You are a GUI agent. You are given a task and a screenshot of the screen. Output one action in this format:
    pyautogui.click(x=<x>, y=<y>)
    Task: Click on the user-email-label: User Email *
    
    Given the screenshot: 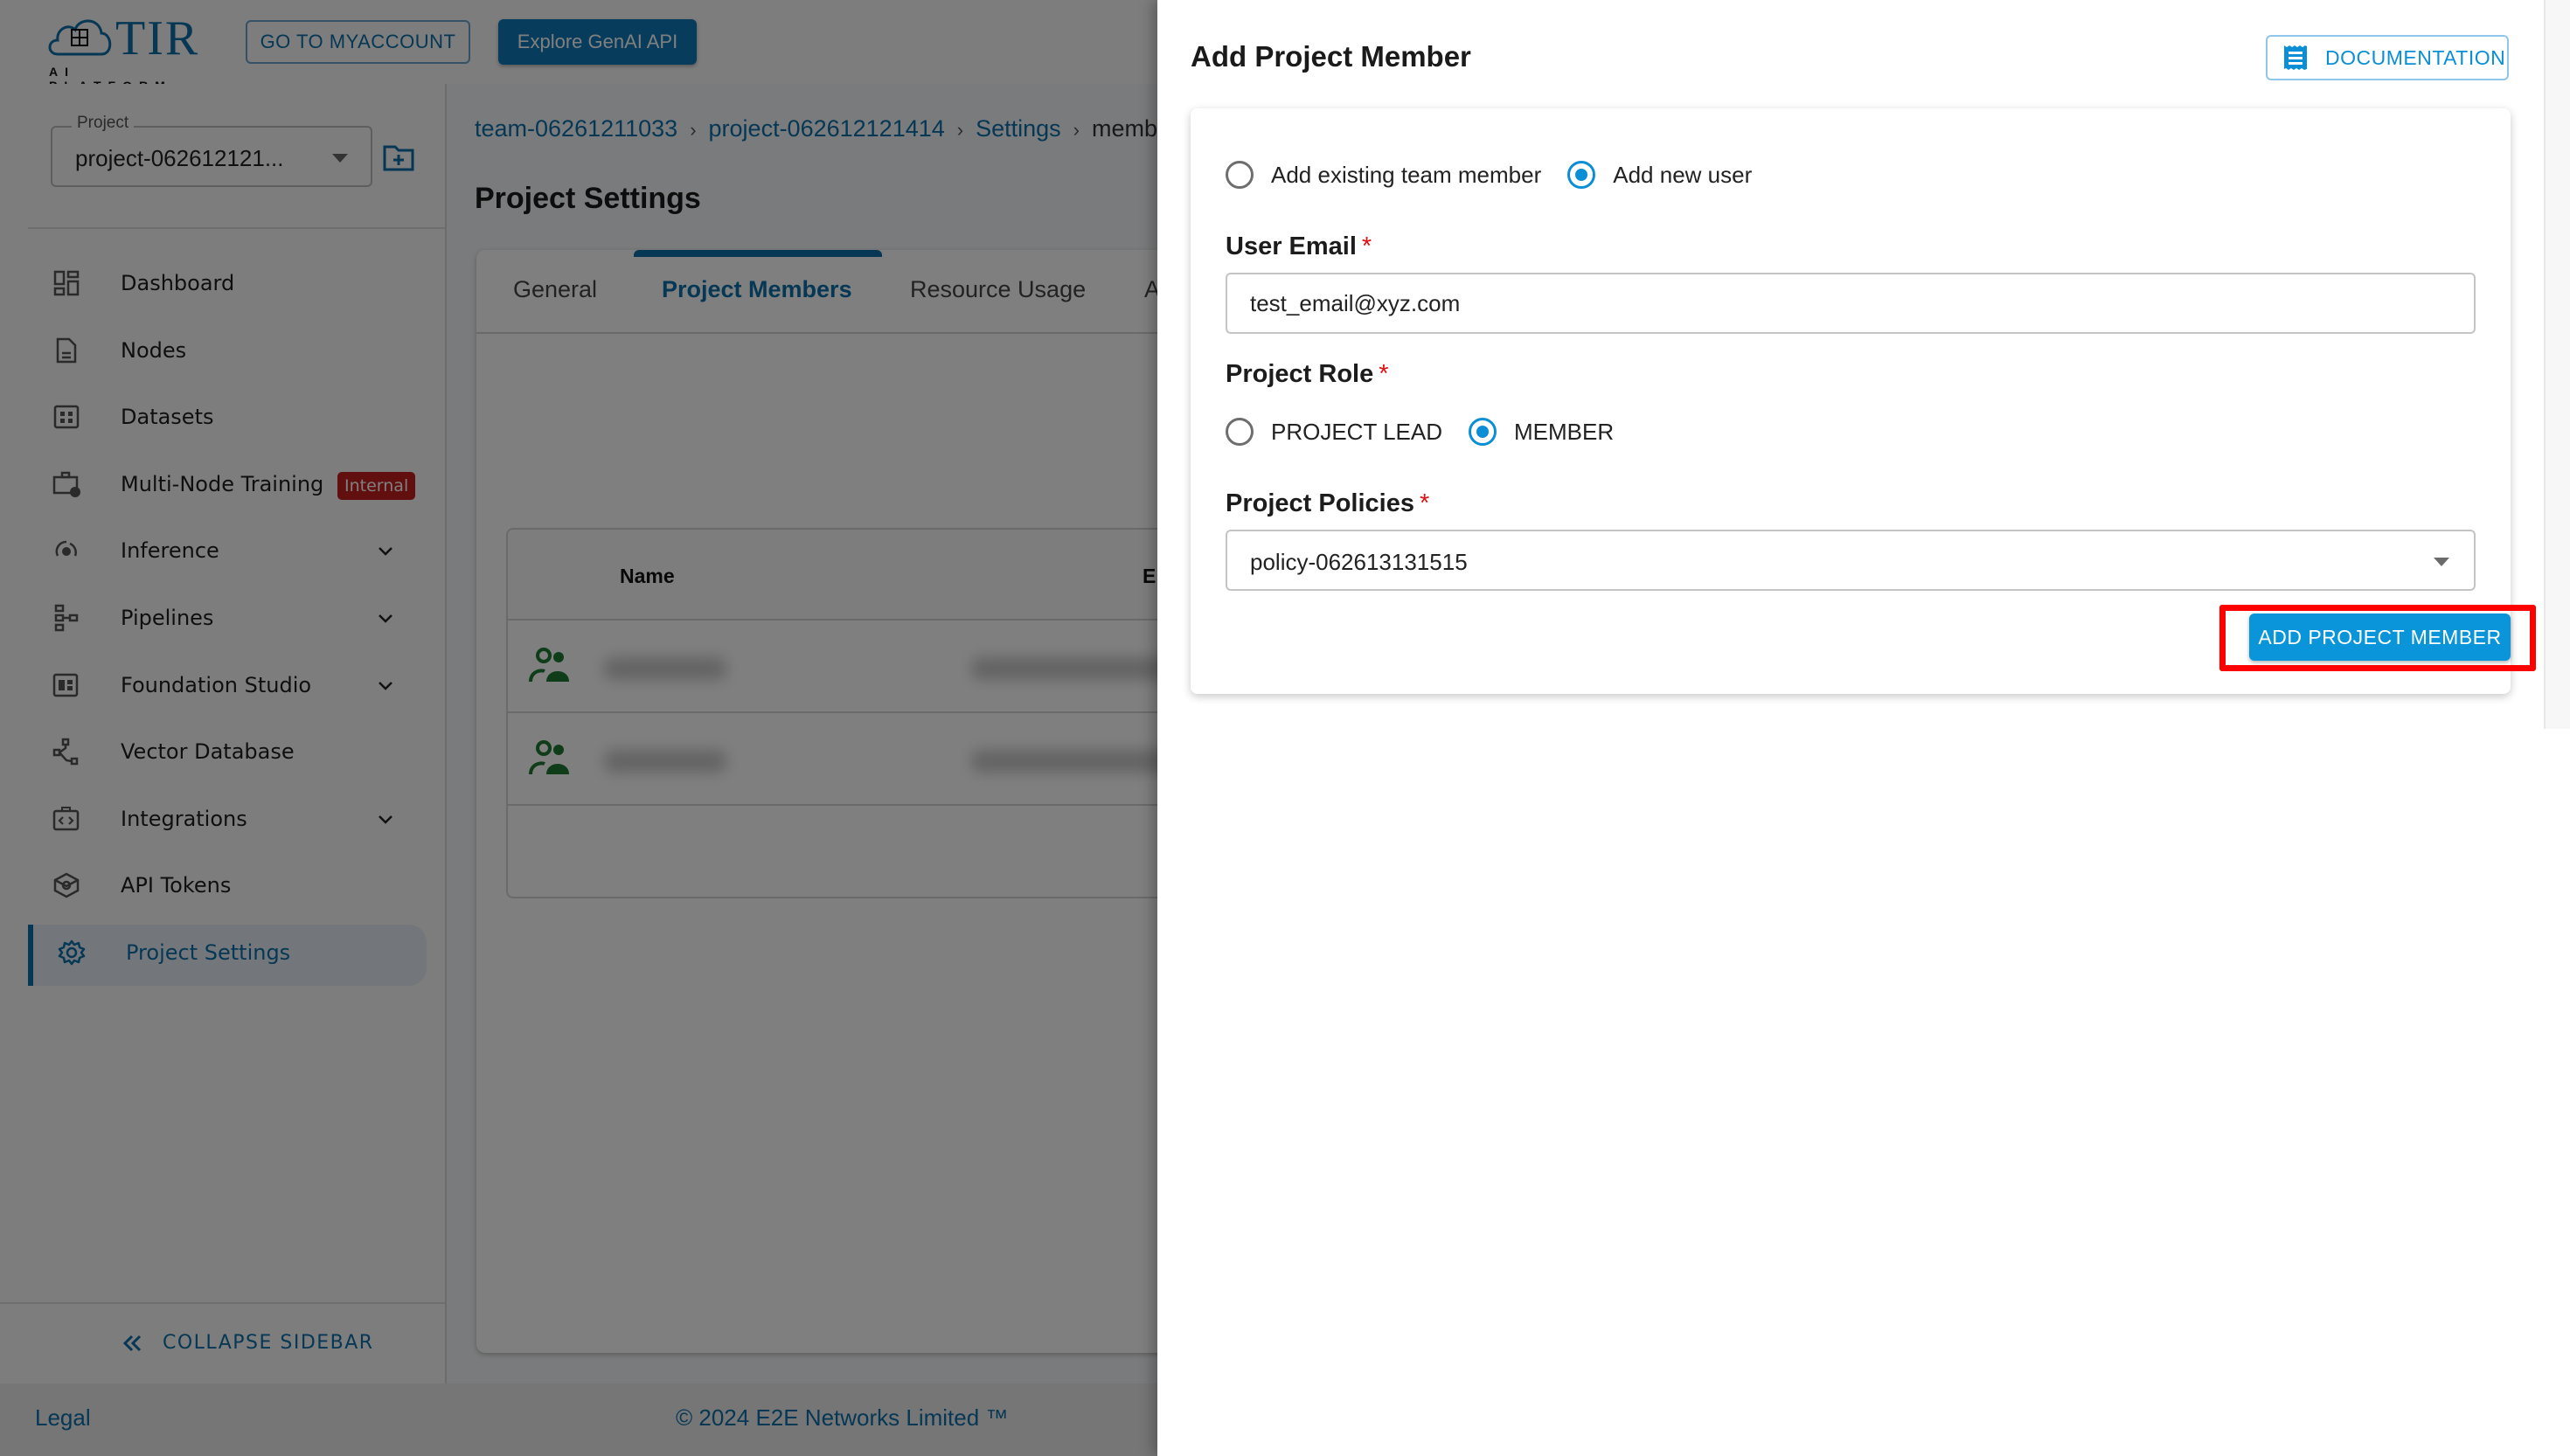 What is the action you would take?
    pyautogui.click(x=1299, y=246)
    